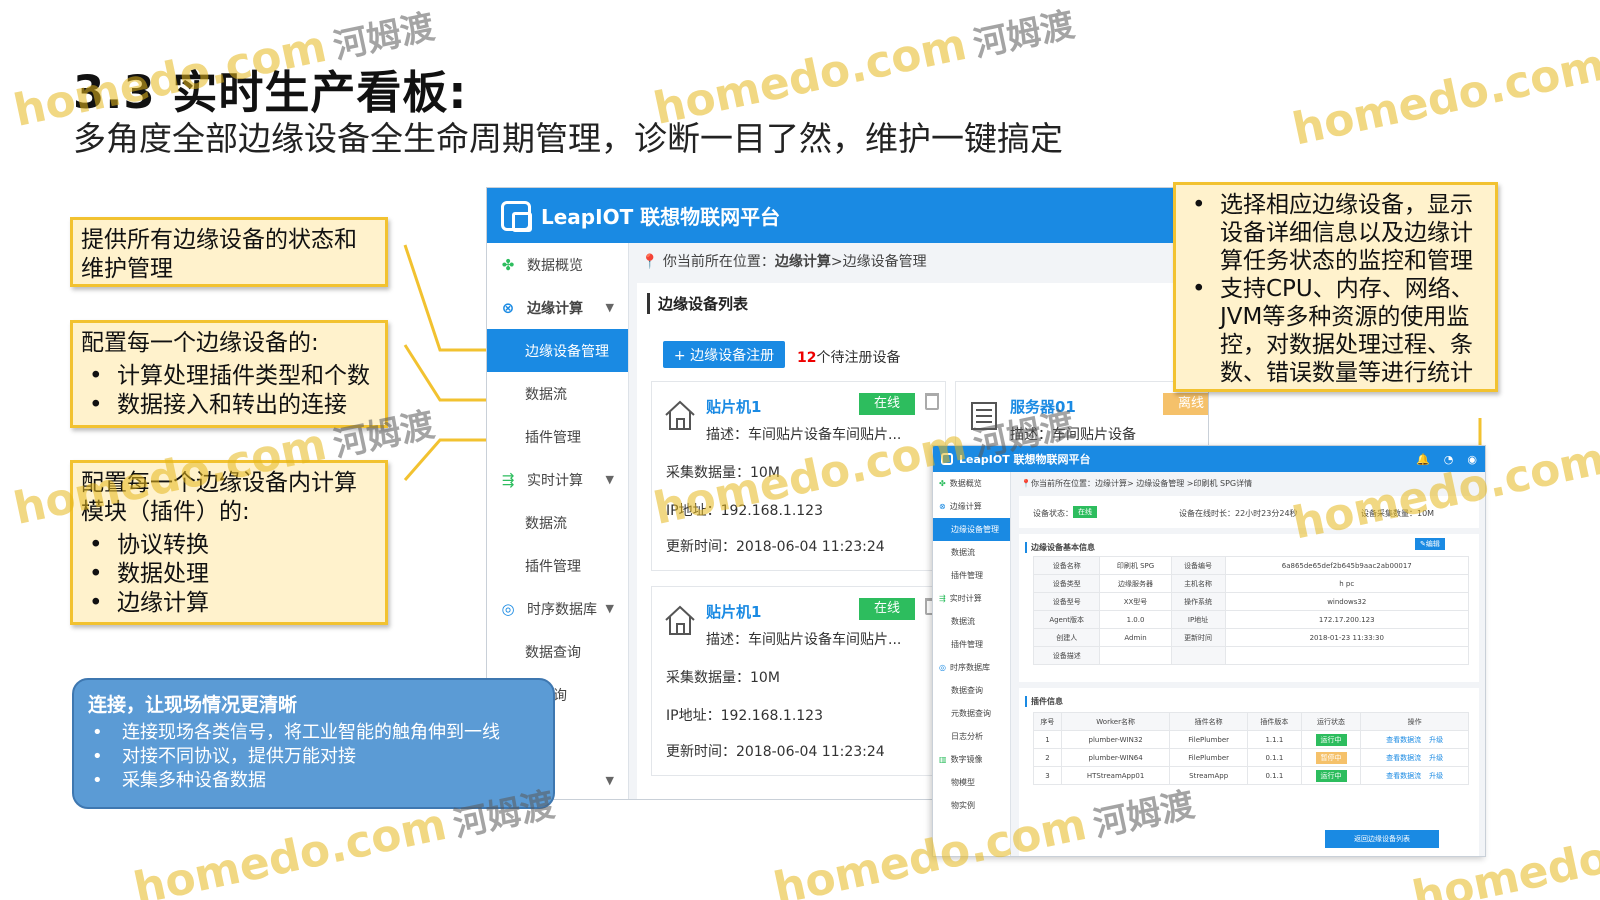  Describe the element at coordinates (1331, 739) in the screenshot. I see `run-state-badge: 运行中` at that location.